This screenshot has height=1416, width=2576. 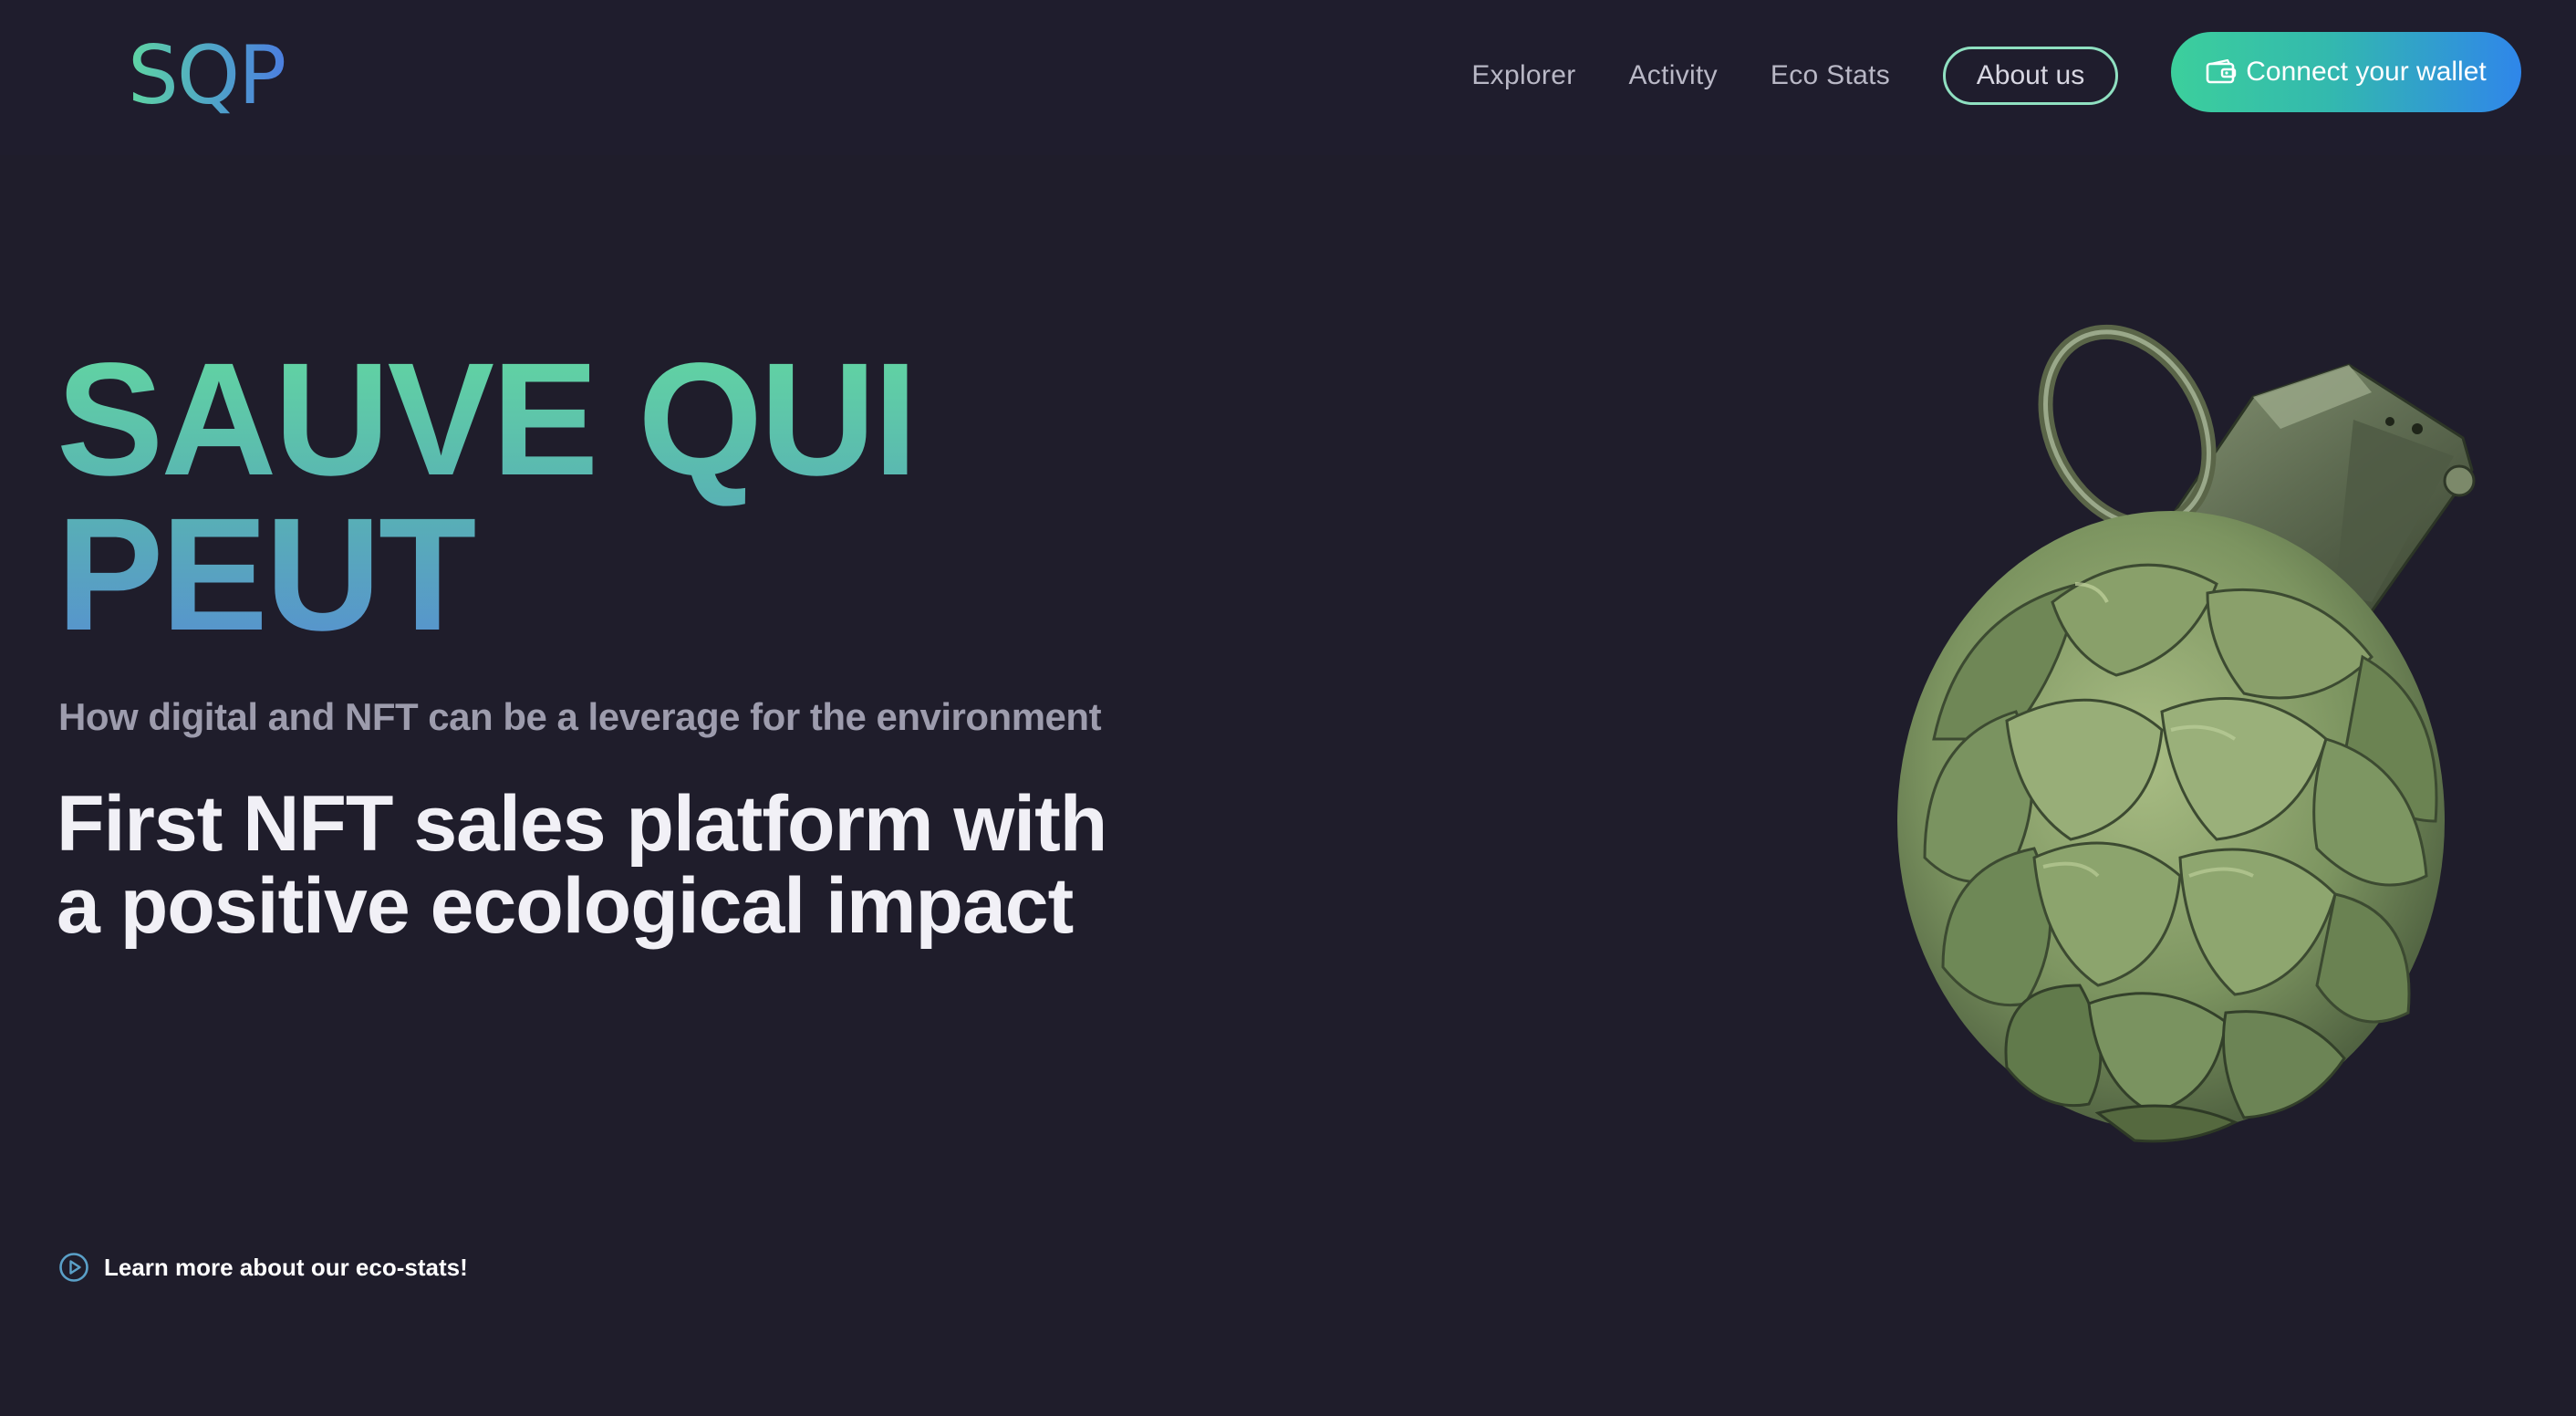 What do you see at coordinates (486, 419) in the screenshot?
I see `hero-title-line-1: SAUVE QUI` at bounding box center [486, 419].